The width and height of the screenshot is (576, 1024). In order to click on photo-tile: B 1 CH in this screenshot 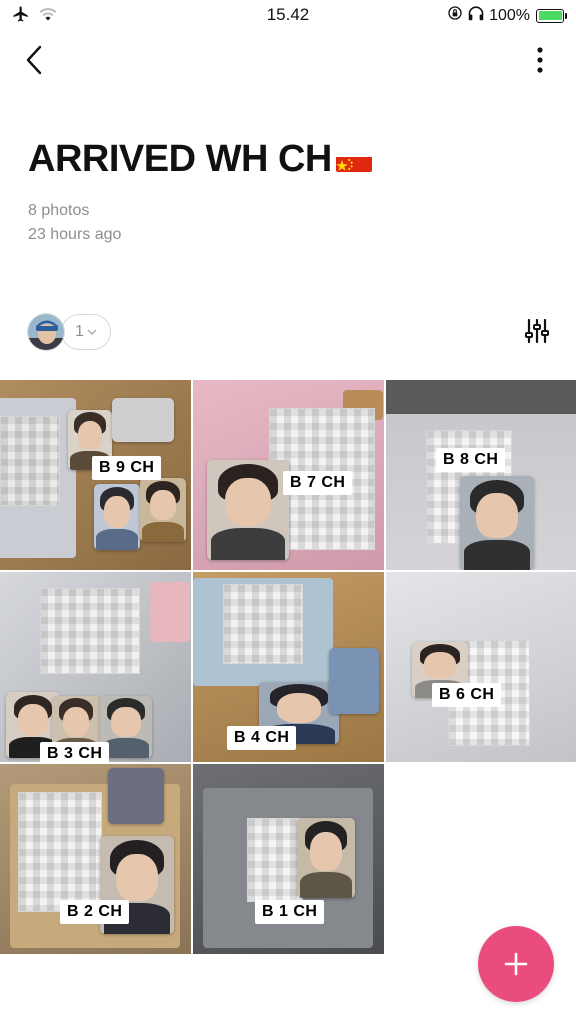, I will do `click(288, 859)`.